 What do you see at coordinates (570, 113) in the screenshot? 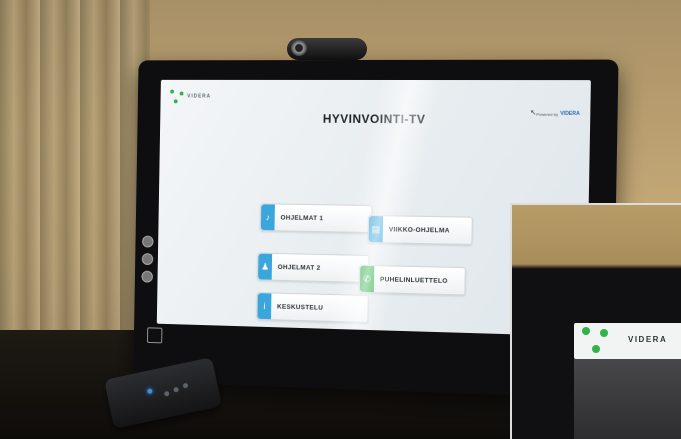
I see `powered-by-brand: VIDERA` at bounding box center [570, 113].